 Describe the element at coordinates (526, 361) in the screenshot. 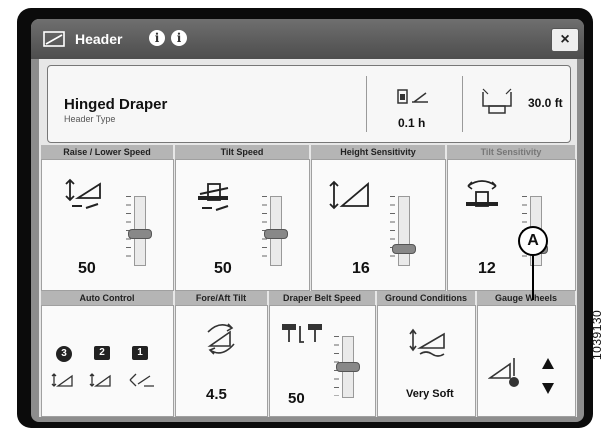

I see `gauge-wheels-tile` at that location.